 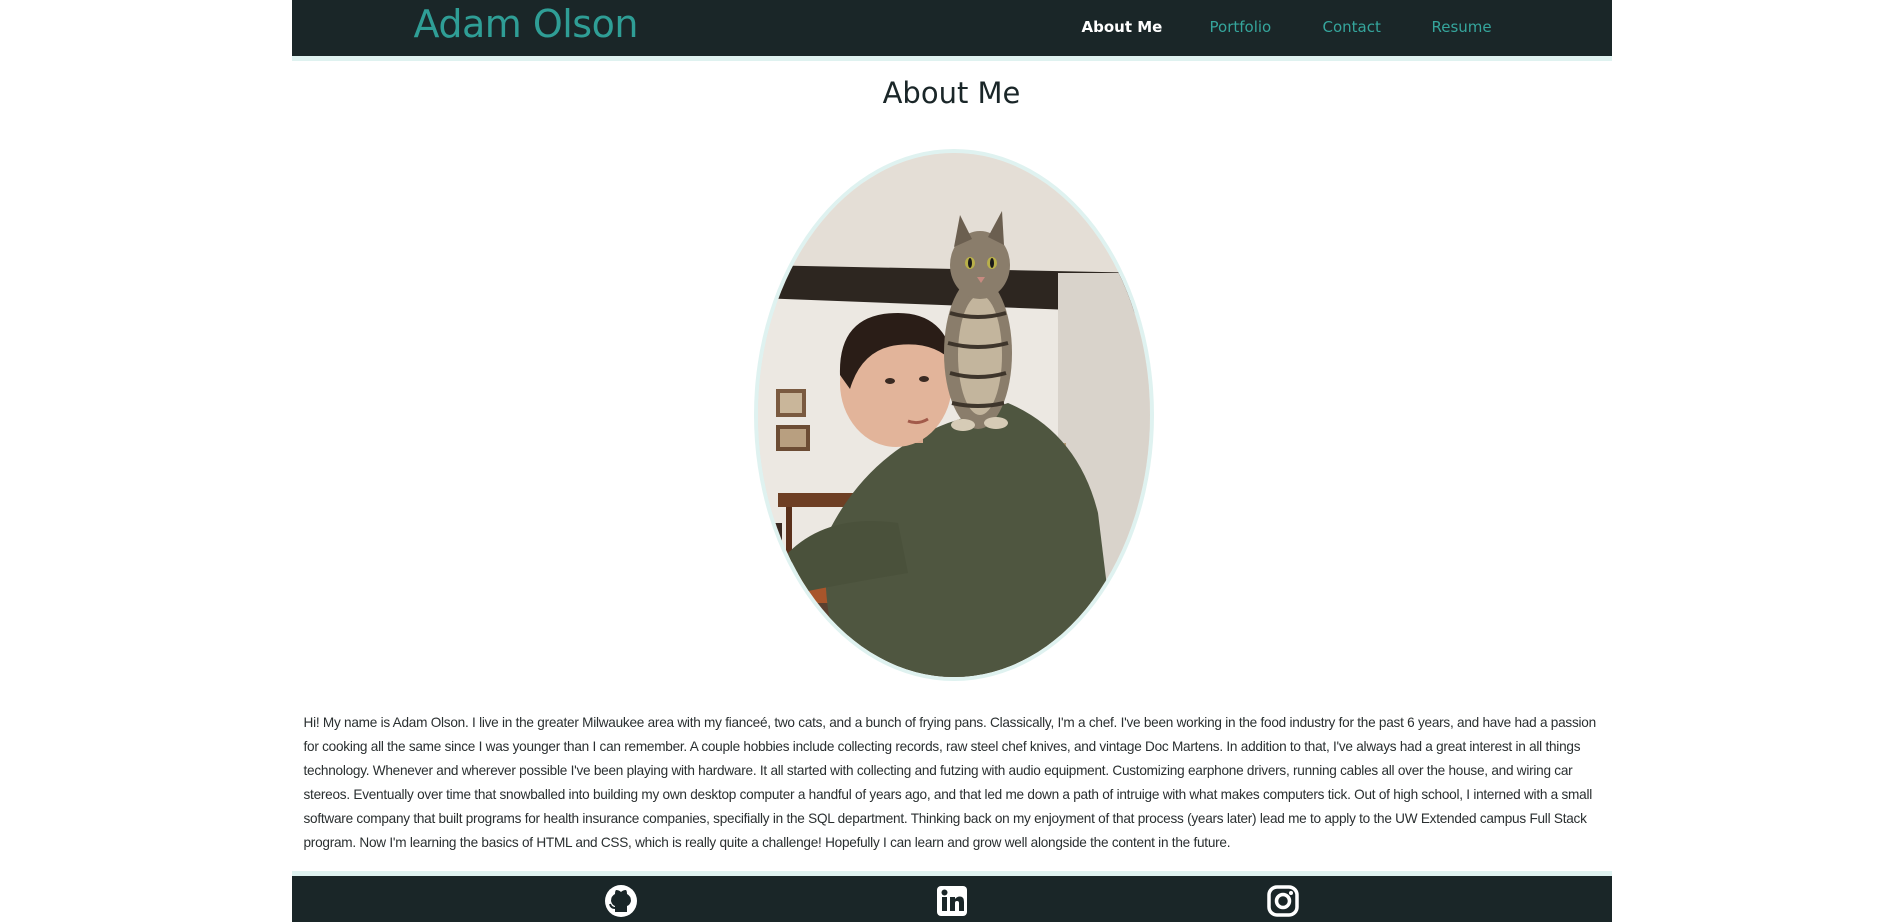 What do you see at coordinates (1241, 27) in the screenshot?
I see `nav-portfolio: Portfolio` at bounding box center [1241, 27].